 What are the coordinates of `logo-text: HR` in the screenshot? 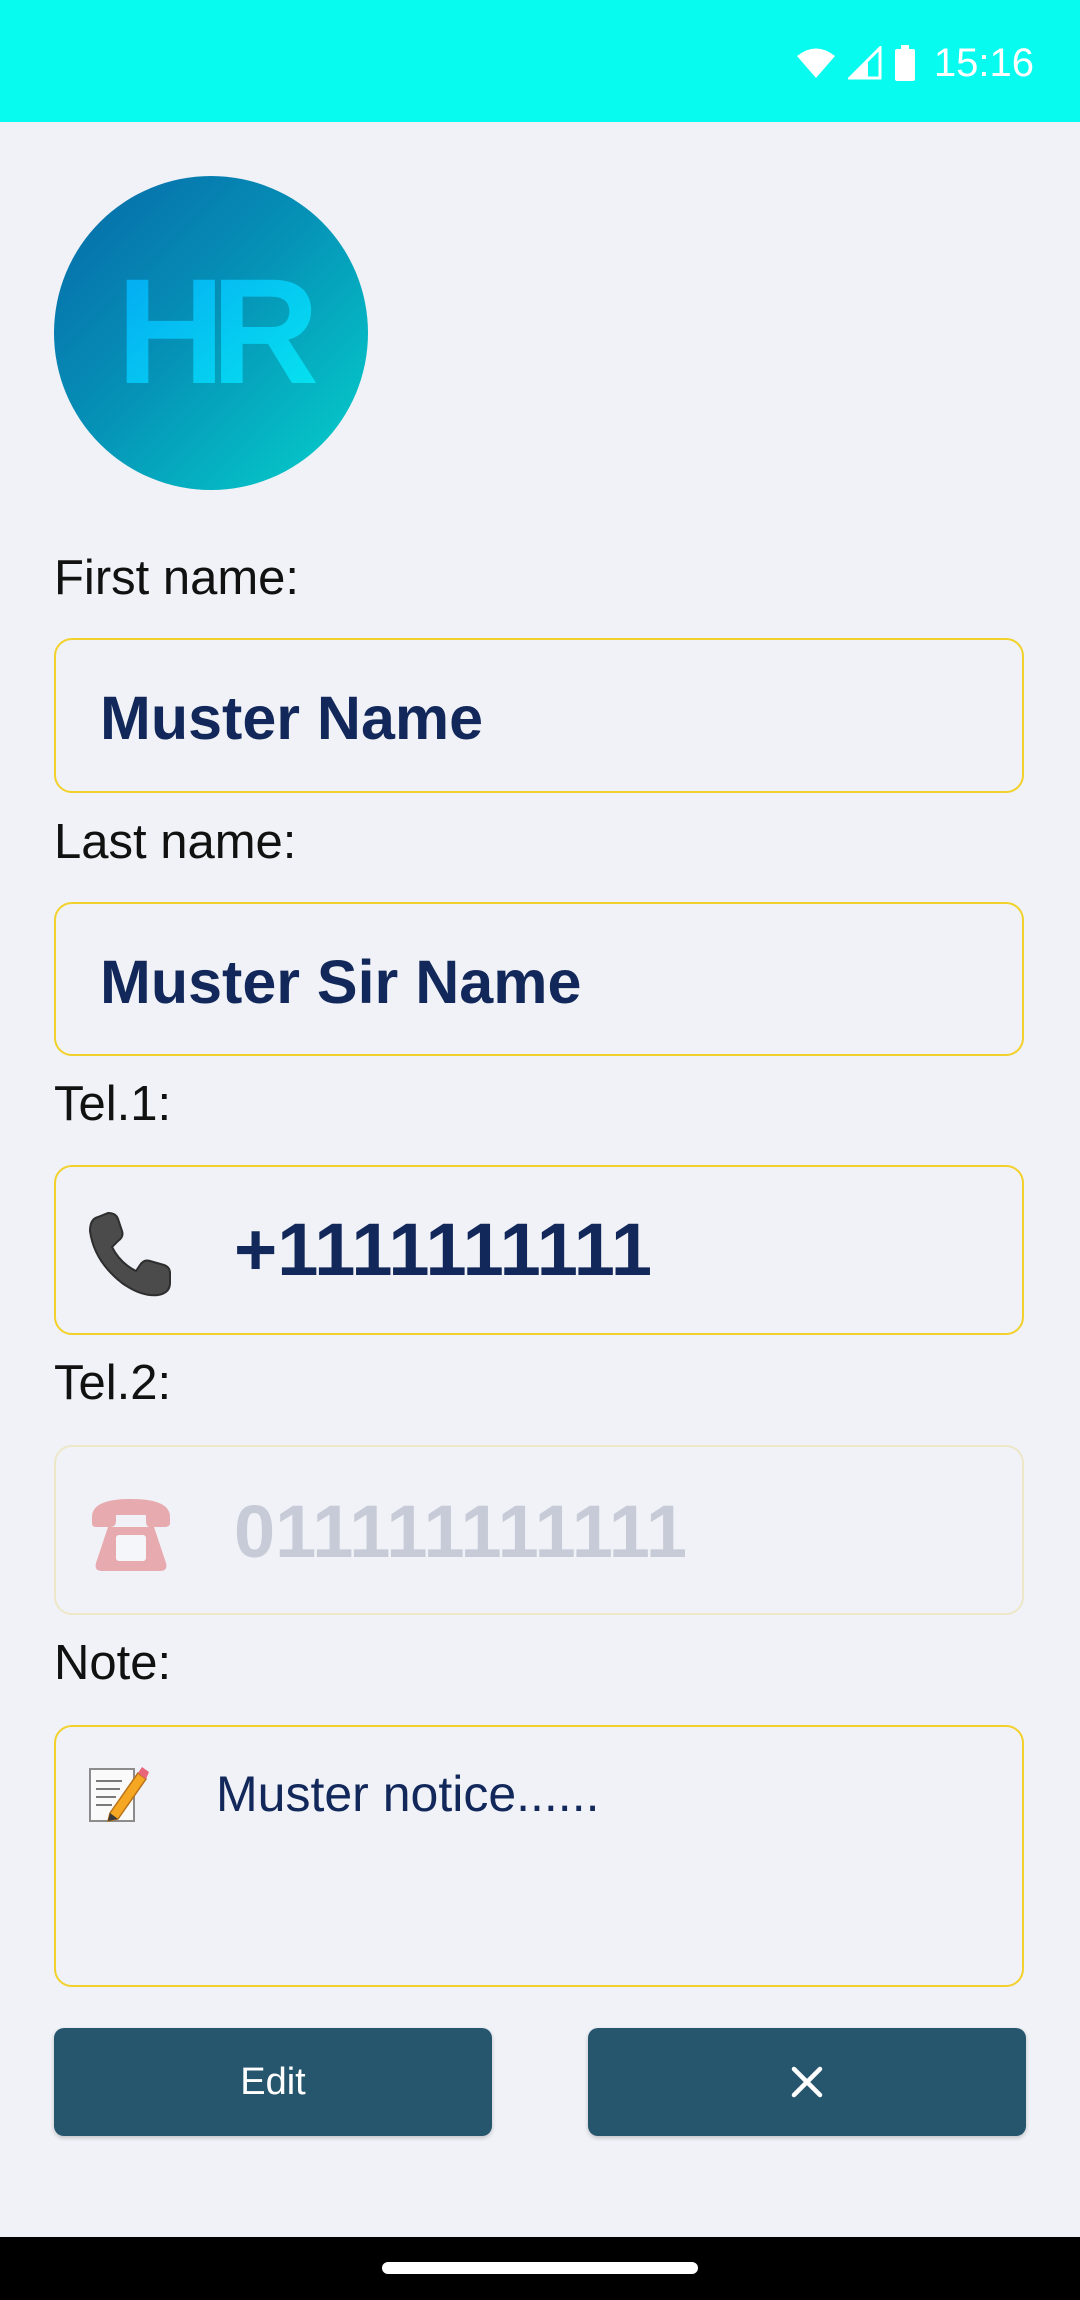 It's located at (217, 331).